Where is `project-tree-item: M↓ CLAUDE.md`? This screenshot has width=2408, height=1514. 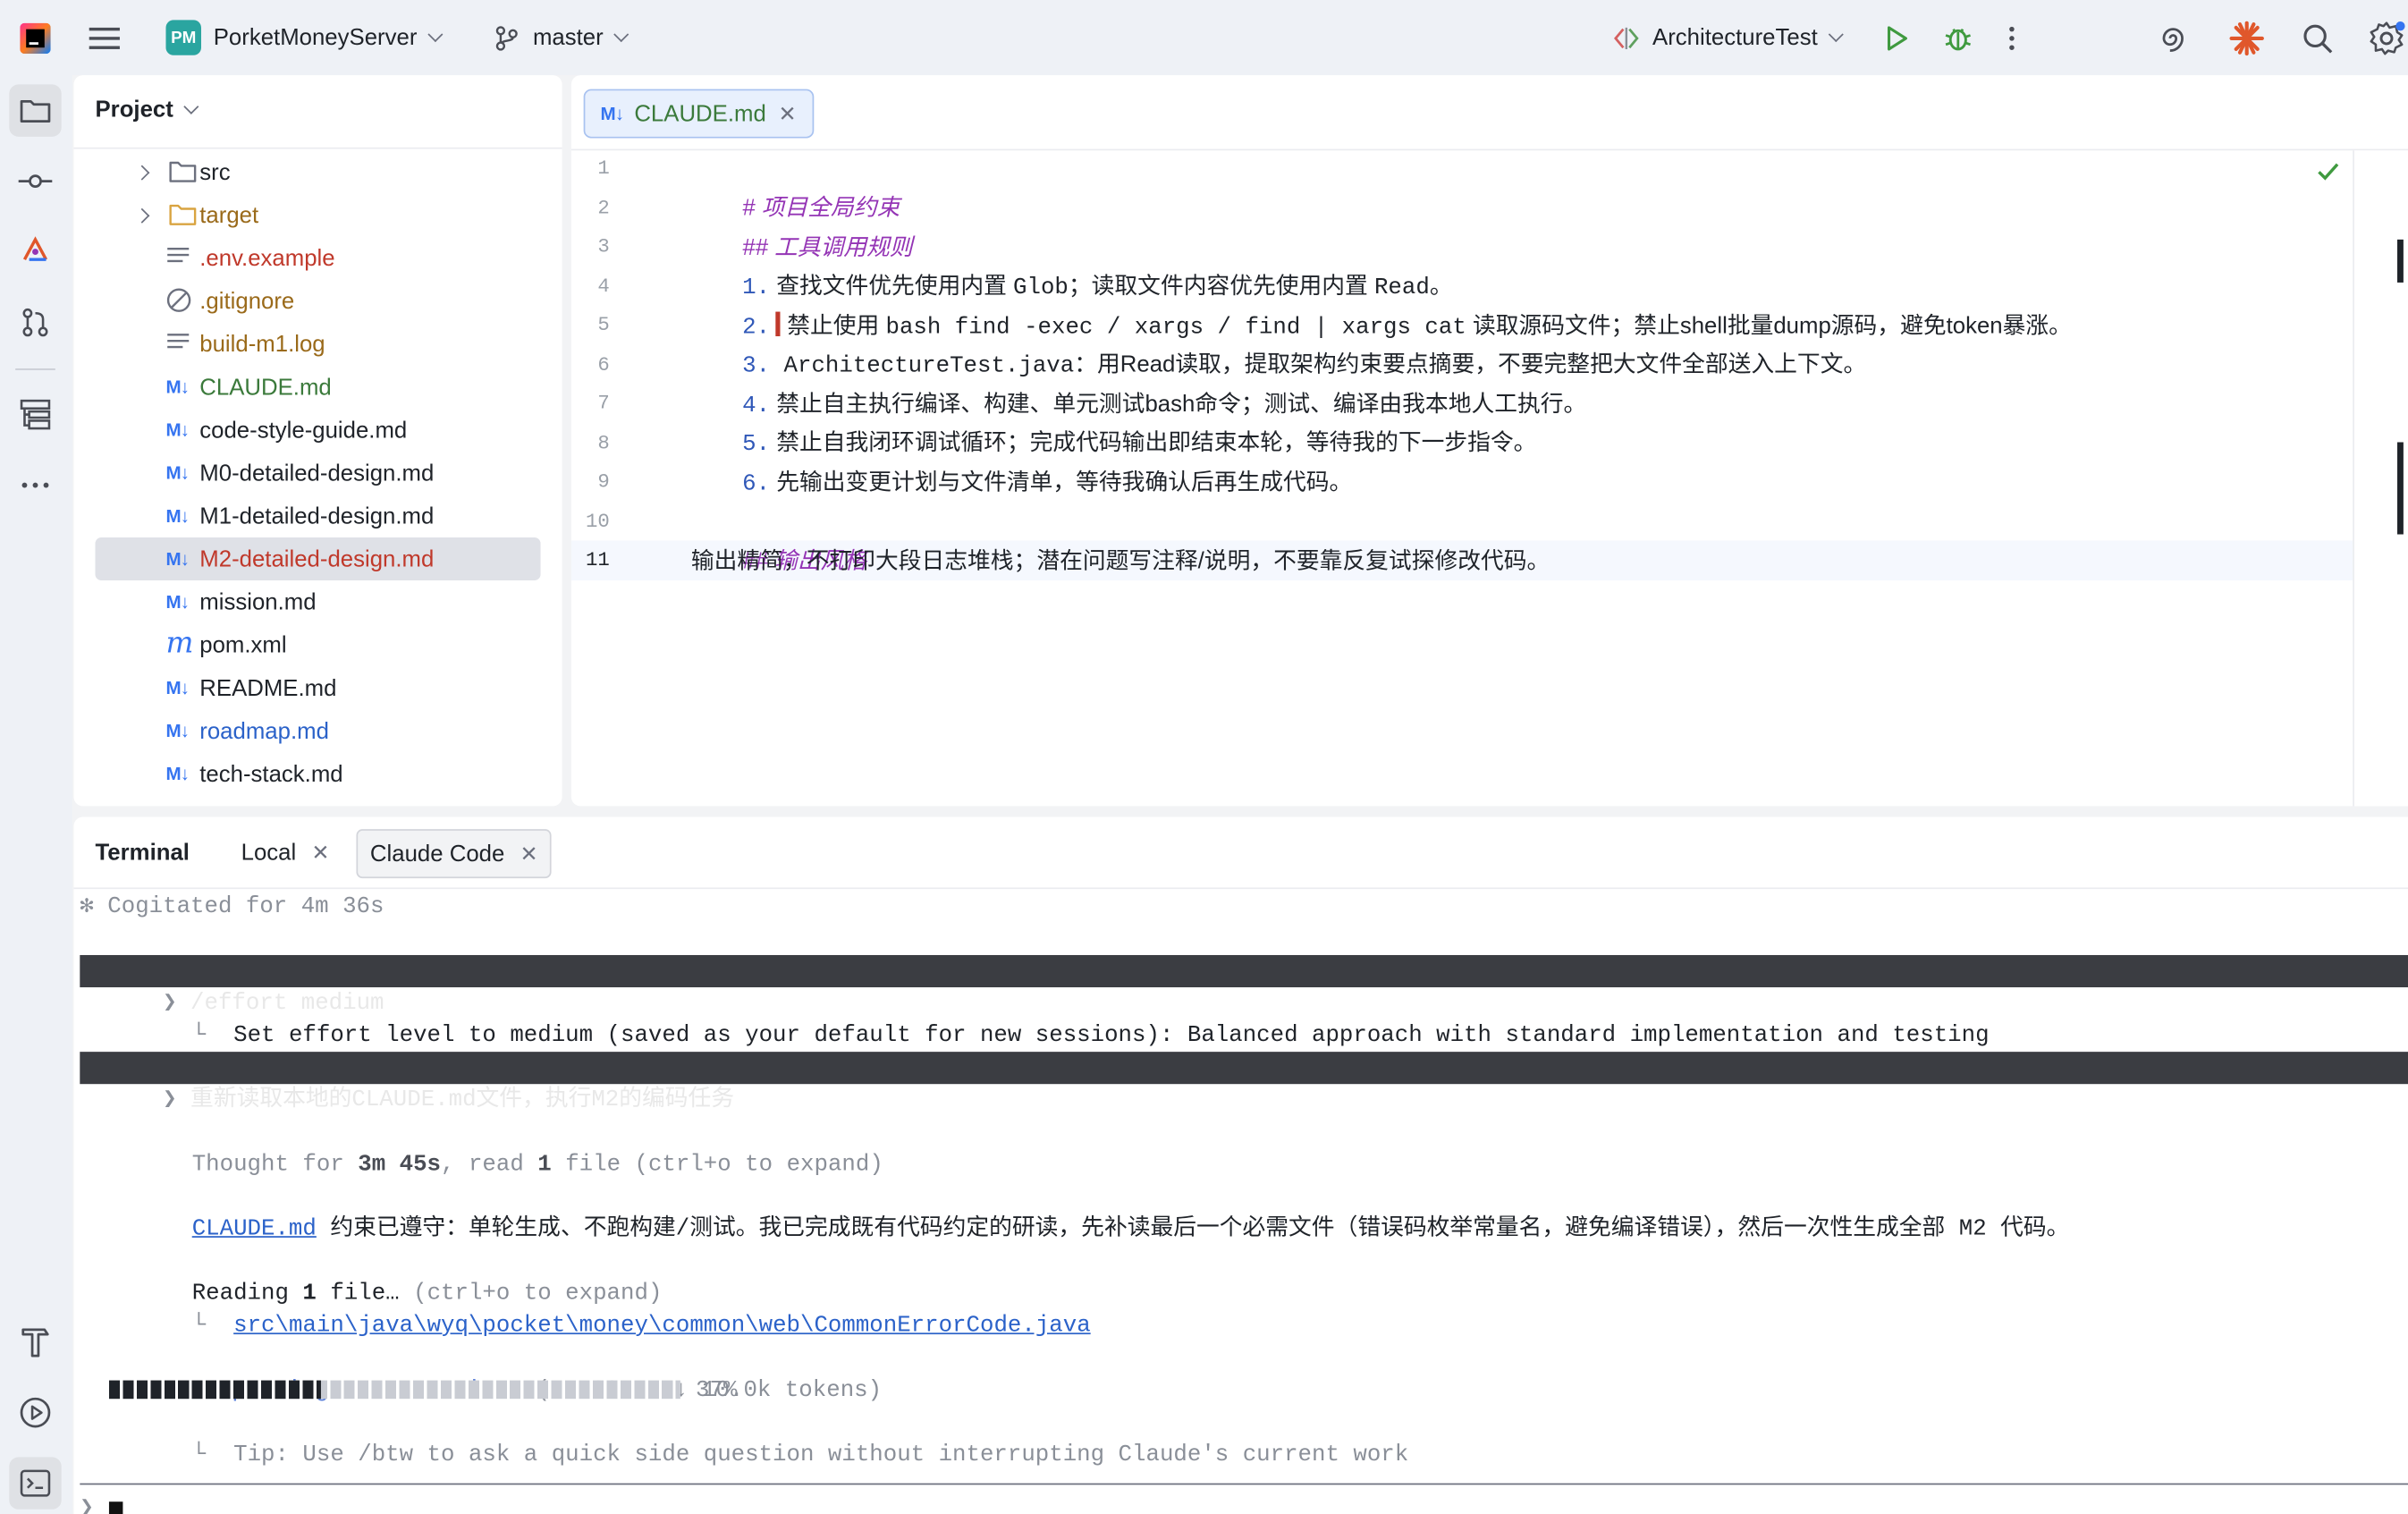
project-tree-item: M↓ CLAUDE.md is located at coordinates (317, 388).